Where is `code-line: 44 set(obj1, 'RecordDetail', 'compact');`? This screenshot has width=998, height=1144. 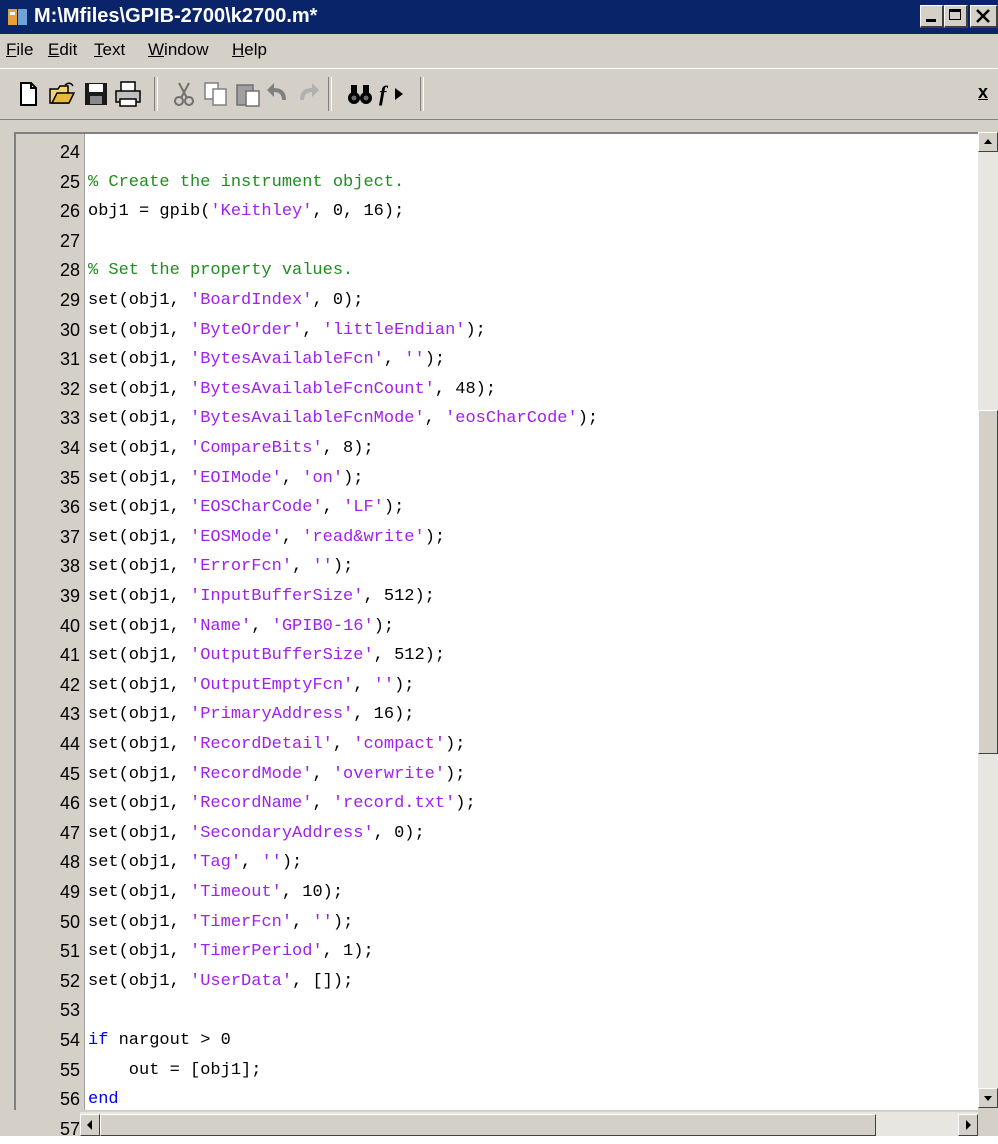 code-line: 44 set(obj1, 'RecordDetail', 'compact'); is located at coordinates (496, 744).